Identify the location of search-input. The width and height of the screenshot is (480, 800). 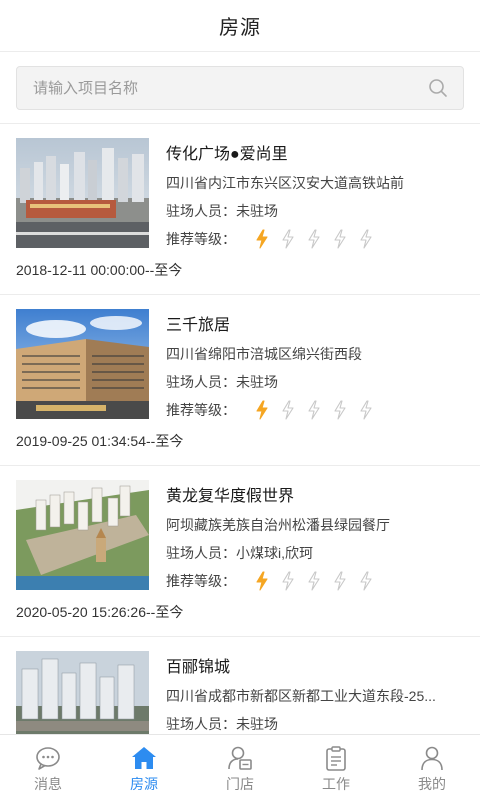
(230, 88).